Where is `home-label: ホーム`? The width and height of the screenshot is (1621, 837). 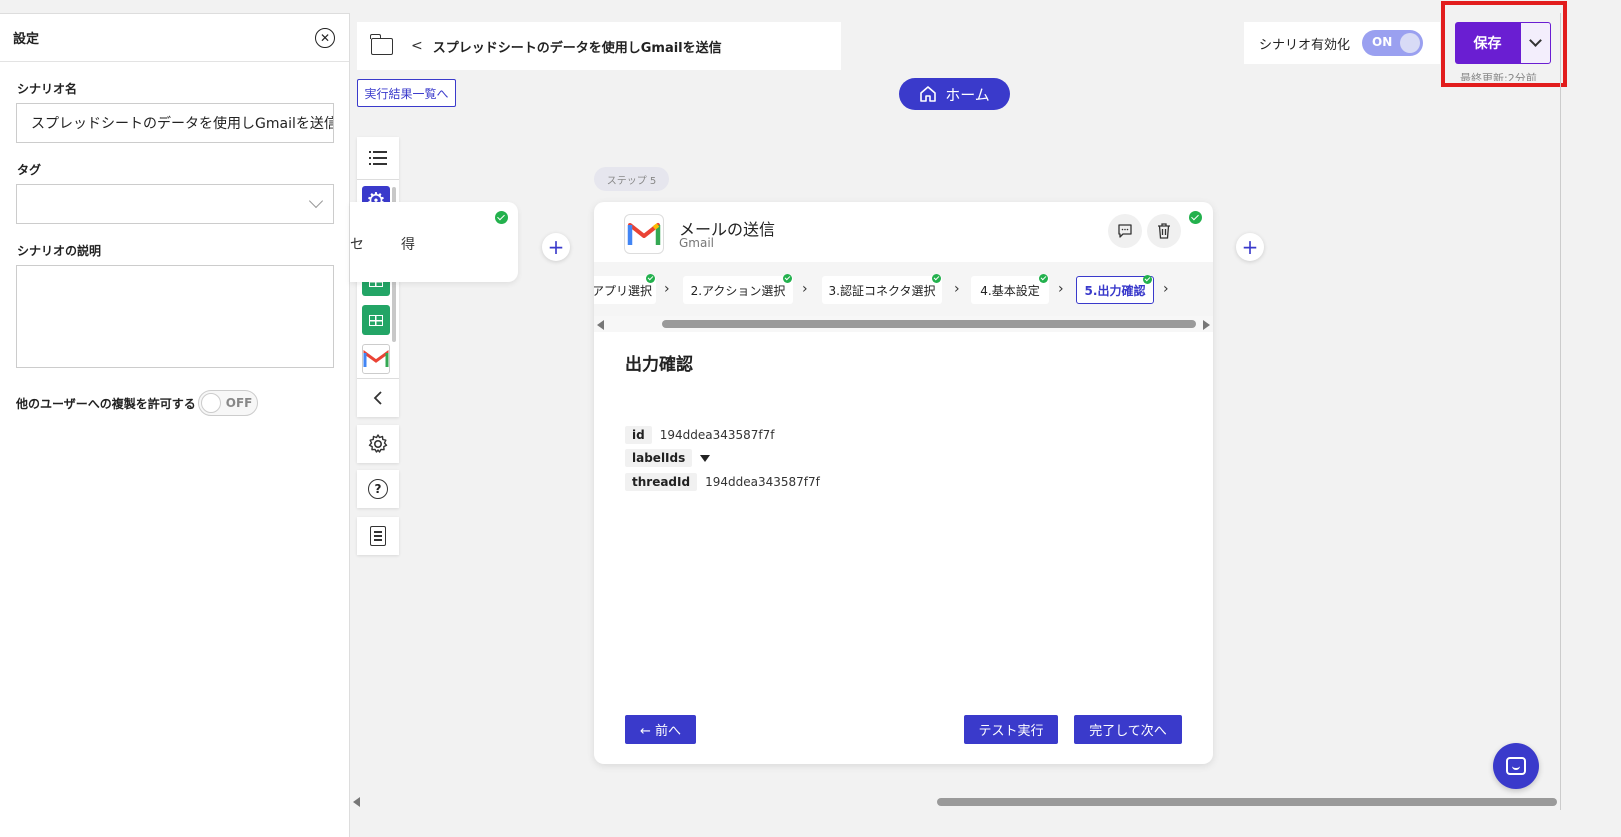 home-label: ホーム is located at coordinates (967, 94).